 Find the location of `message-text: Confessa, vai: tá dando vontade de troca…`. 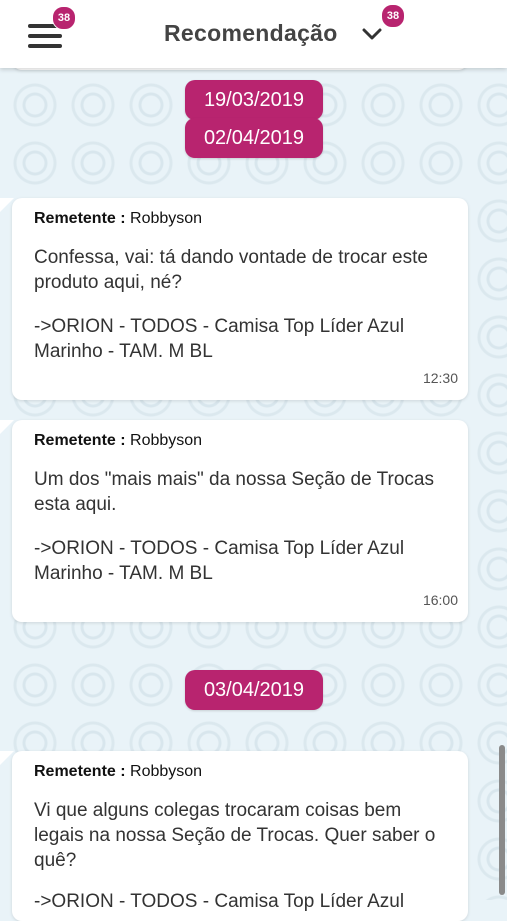

message-text: Confessa, vai: tá dando vontade de troca… is located at coordinates (231, 270).